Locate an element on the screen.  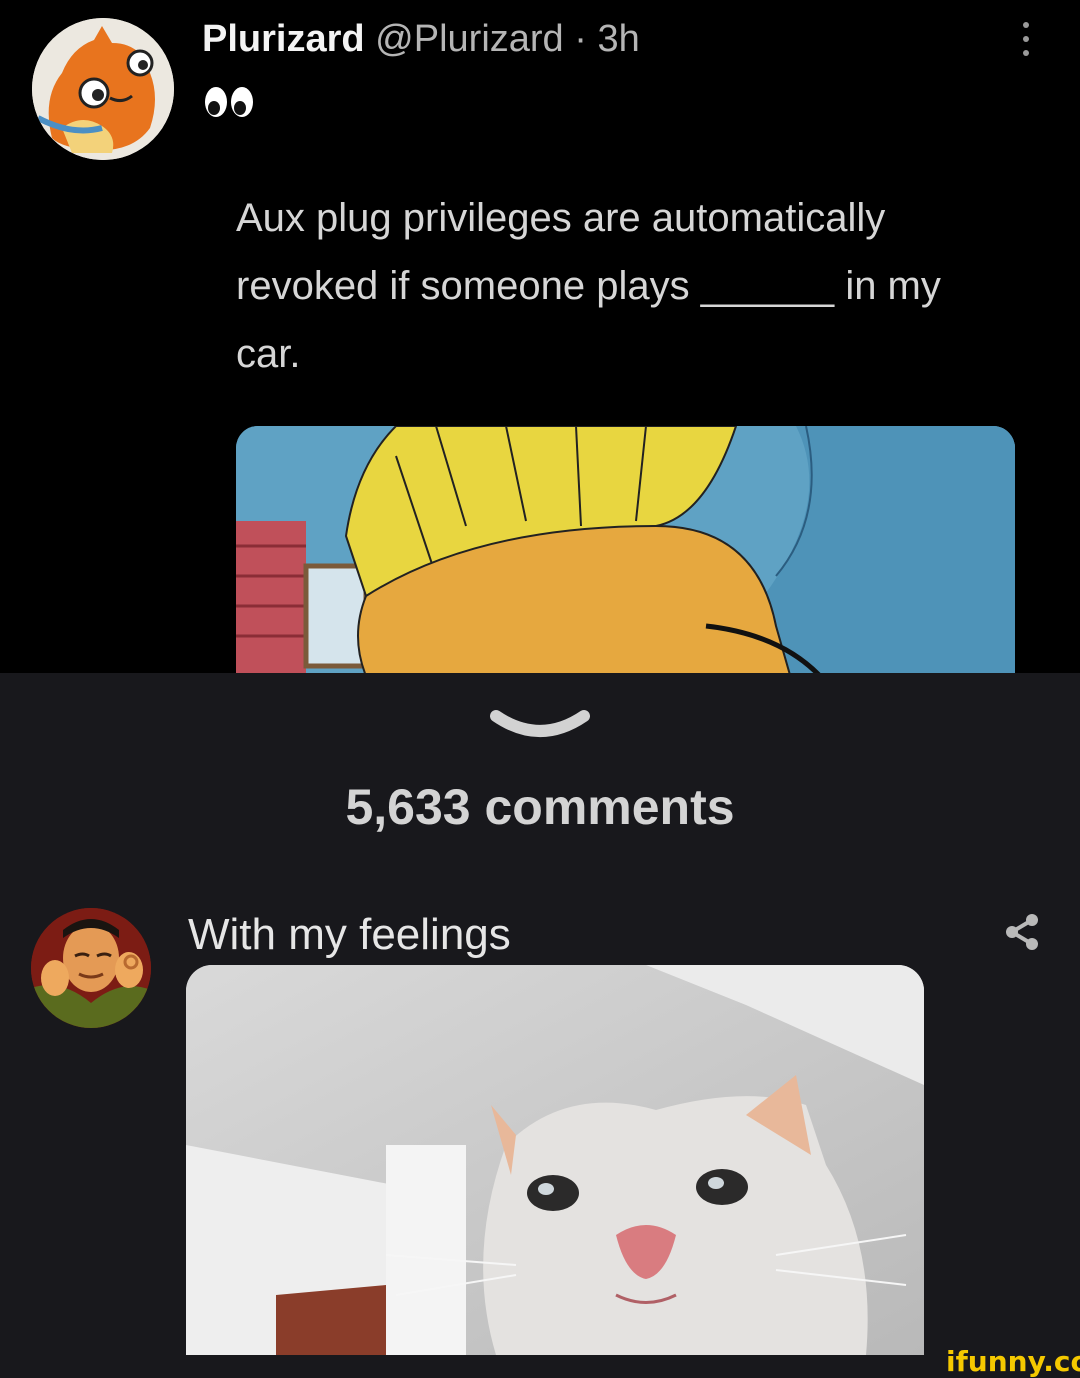
tweet-line-2: revoked if someone plays ______ in my is located at coordinates (636, 286).